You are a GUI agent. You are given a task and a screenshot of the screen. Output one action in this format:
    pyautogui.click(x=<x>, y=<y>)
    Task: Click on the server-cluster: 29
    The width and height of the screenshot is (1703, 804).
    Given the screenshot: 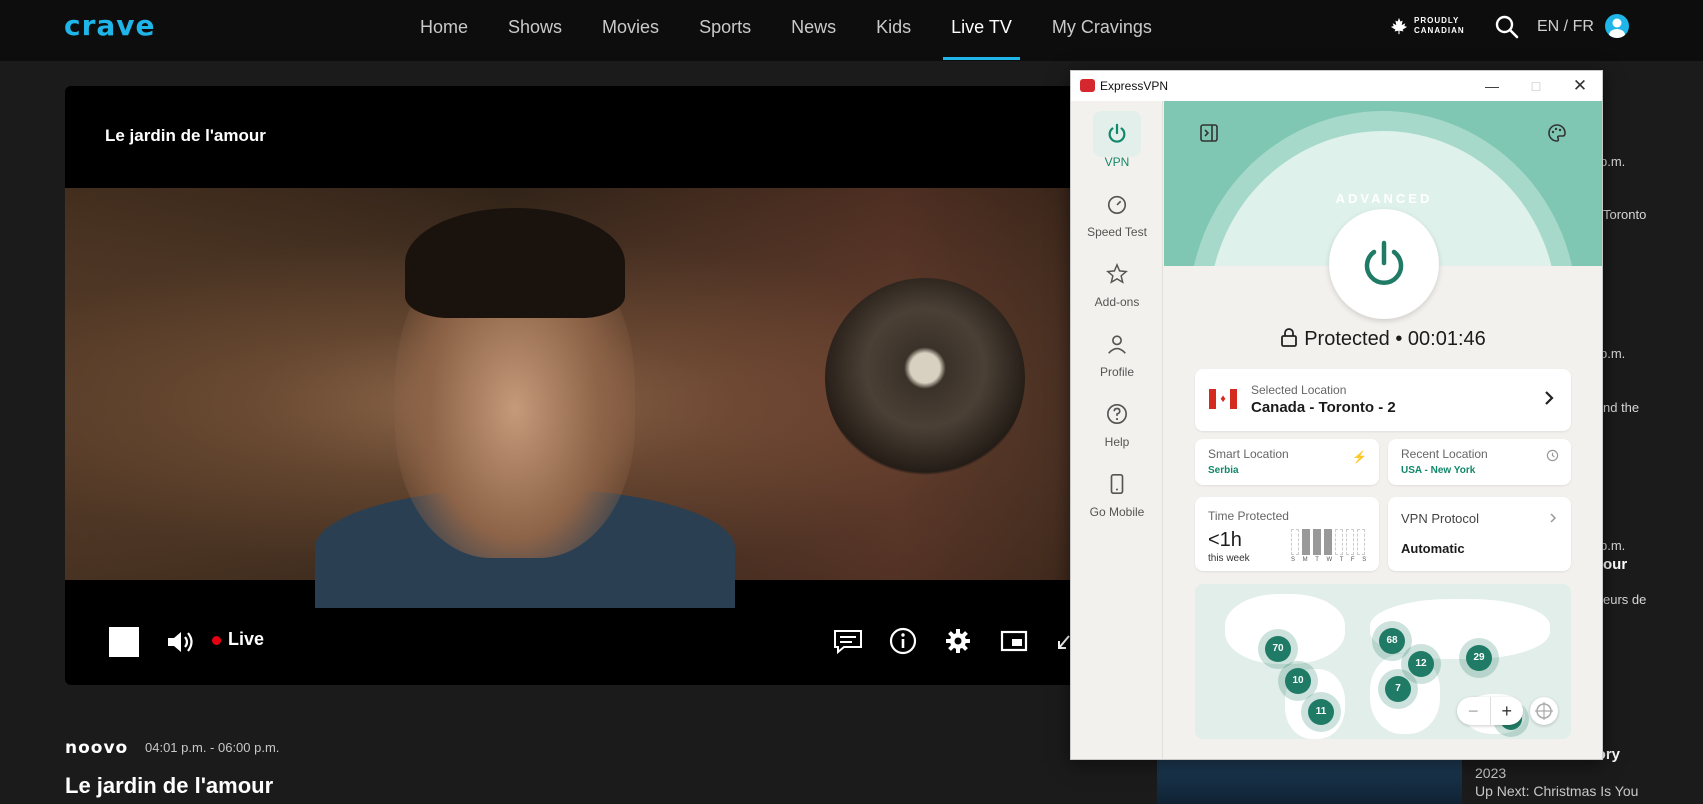 What is the action you would take?
    pyautogui.click(x=1479, y=658)
    